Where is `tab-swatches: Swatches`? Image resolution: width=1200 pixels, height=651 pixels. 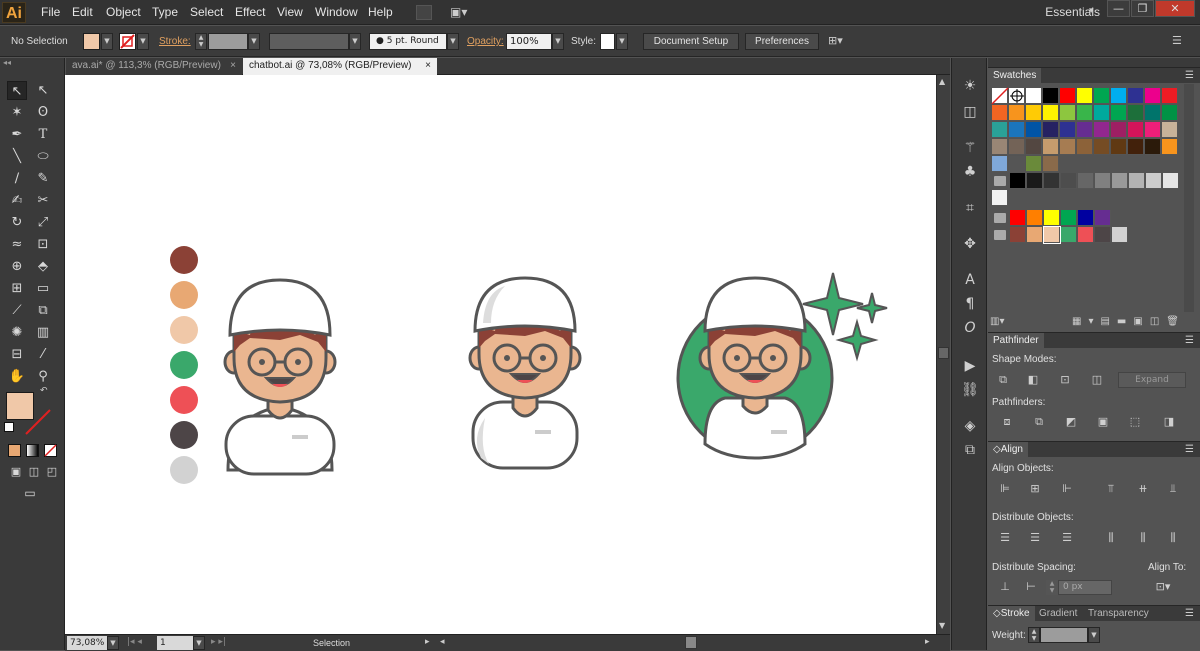
tab-swatches: Swatches is located at coordinates (1015, 76).